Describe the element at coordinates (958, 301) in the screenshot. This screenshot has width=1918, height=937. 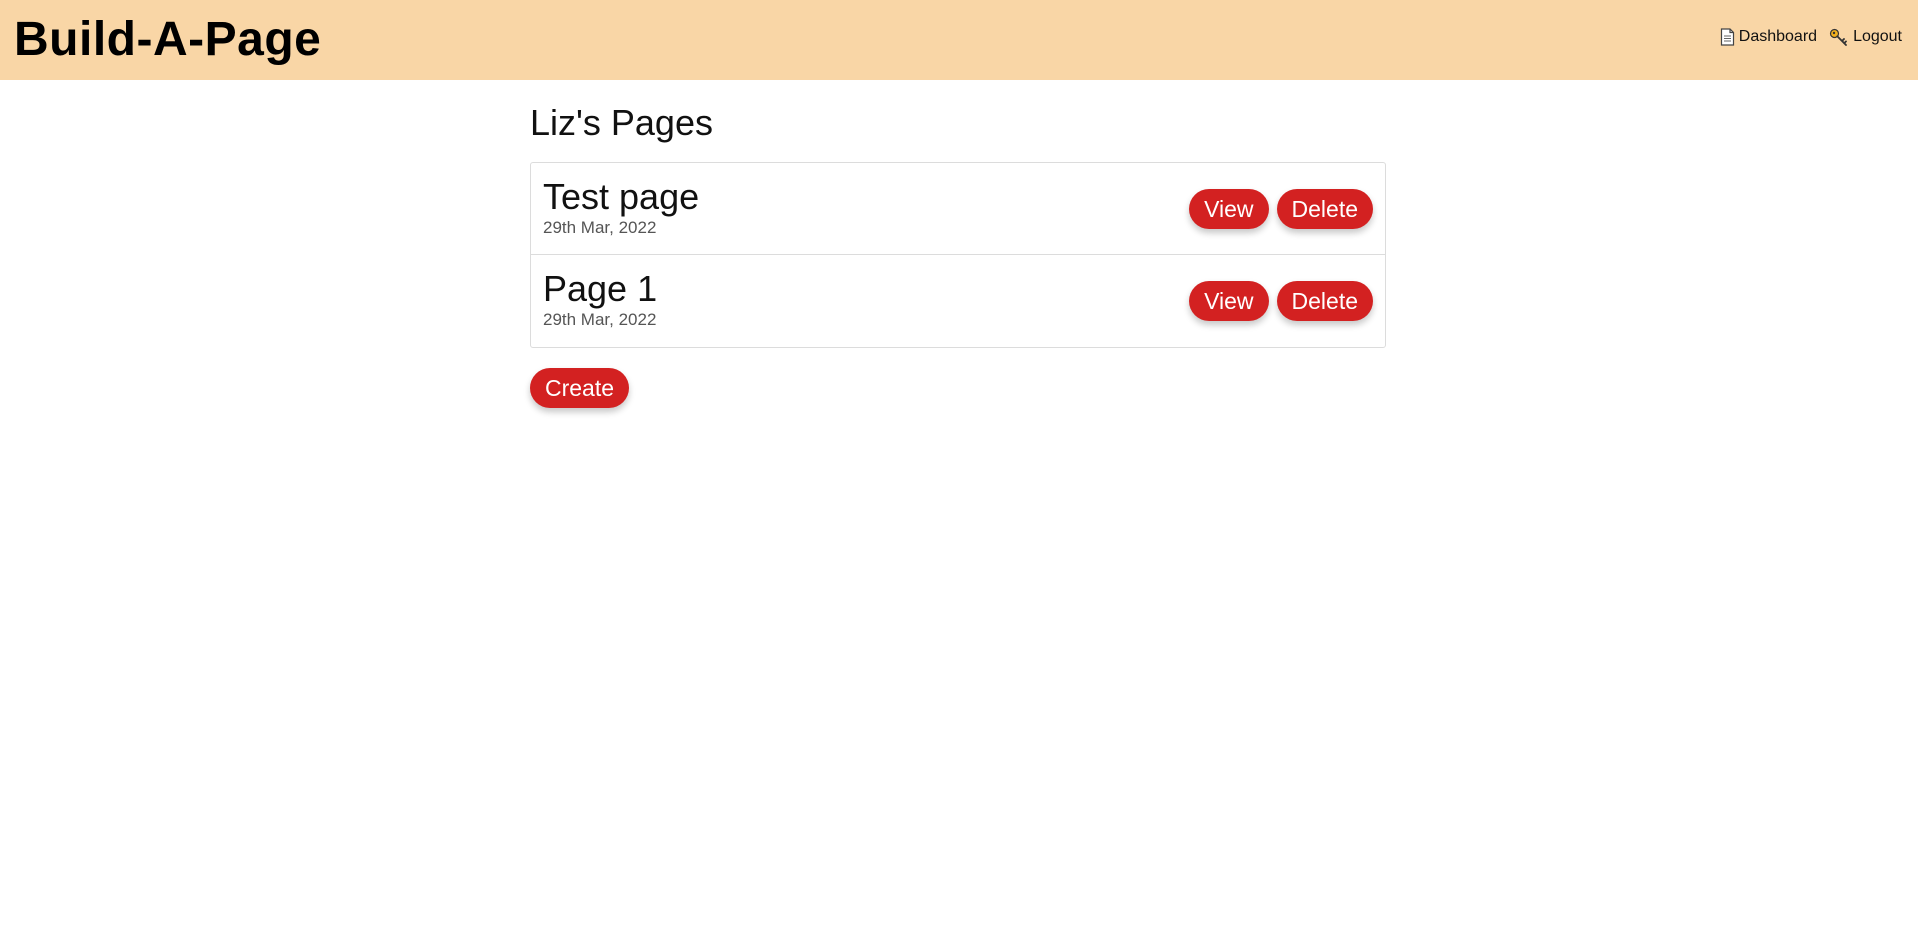
I see `list-item: Page 1 29th Mar, 2022 View Delete` at that location.